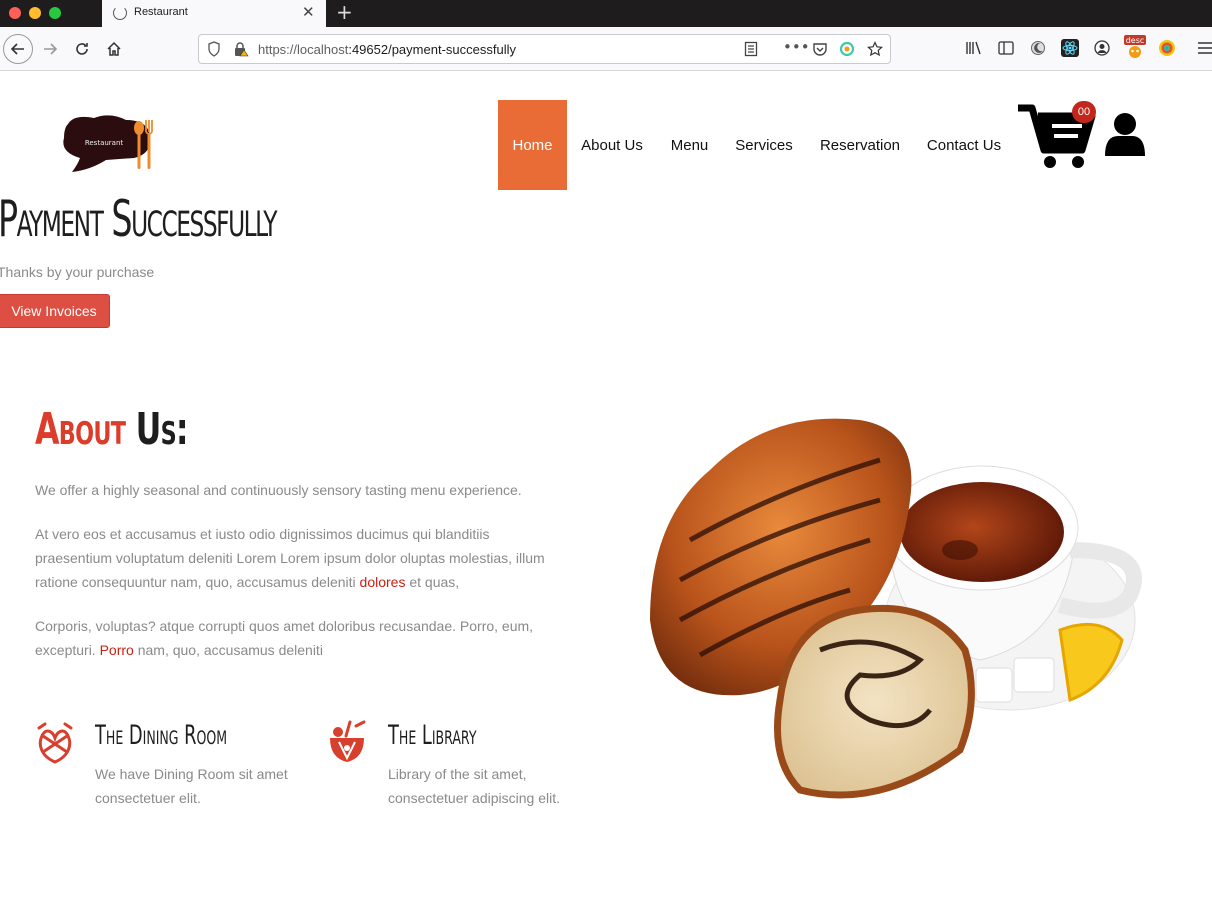 The height and width of the screenshot is (915, 1212). Describe the element at coordinates (161, 735) in the screenshot. I see `feature-title-dining-room: The Dining Room` at that location.